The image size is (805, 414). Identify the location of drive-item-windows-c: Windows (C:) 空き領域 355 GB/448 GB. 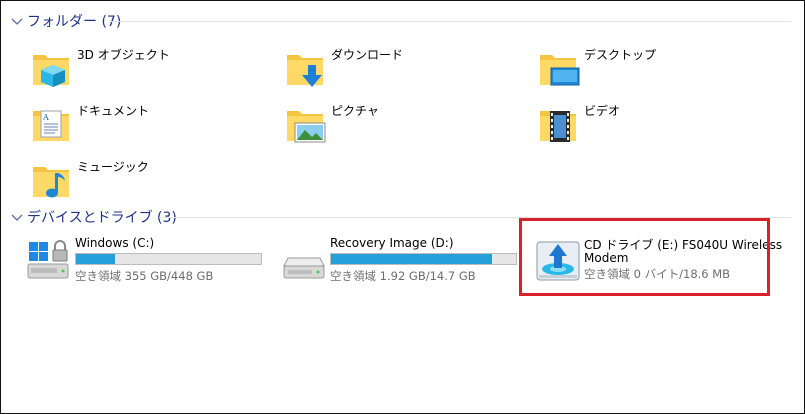
(147, 261).